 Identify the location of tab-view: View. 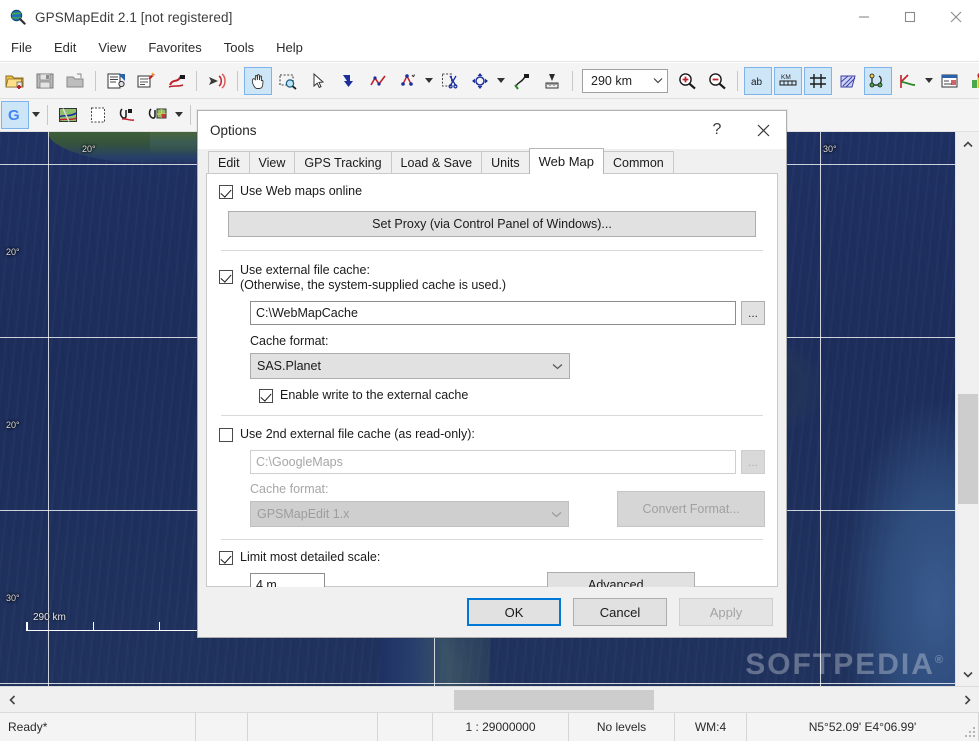
(272, 162).